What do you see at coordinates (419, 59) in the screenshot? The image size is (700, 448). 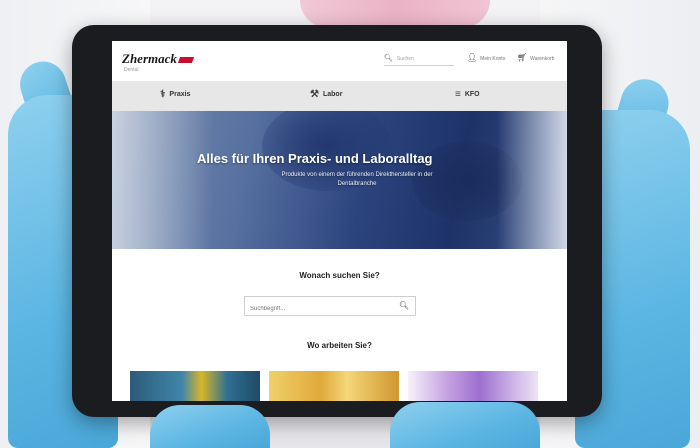 I see `header-search: 🔍︎ Suchen` at bounding box center [419, 59].